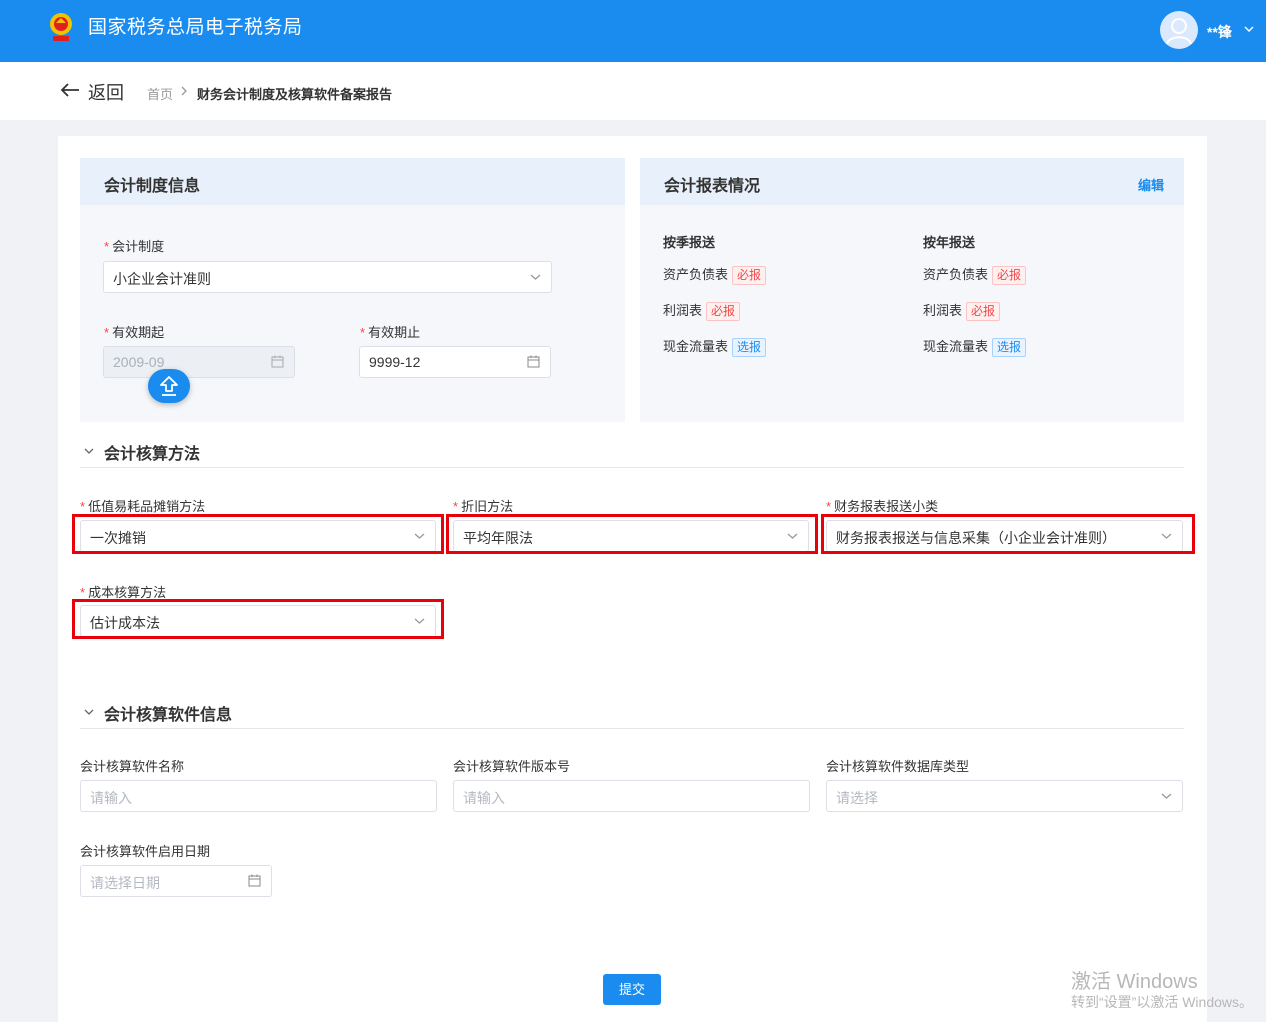  Describe the element at coordinates (1004, 796) in the screenshot. I see `database-type-select: 请选择` at that location.